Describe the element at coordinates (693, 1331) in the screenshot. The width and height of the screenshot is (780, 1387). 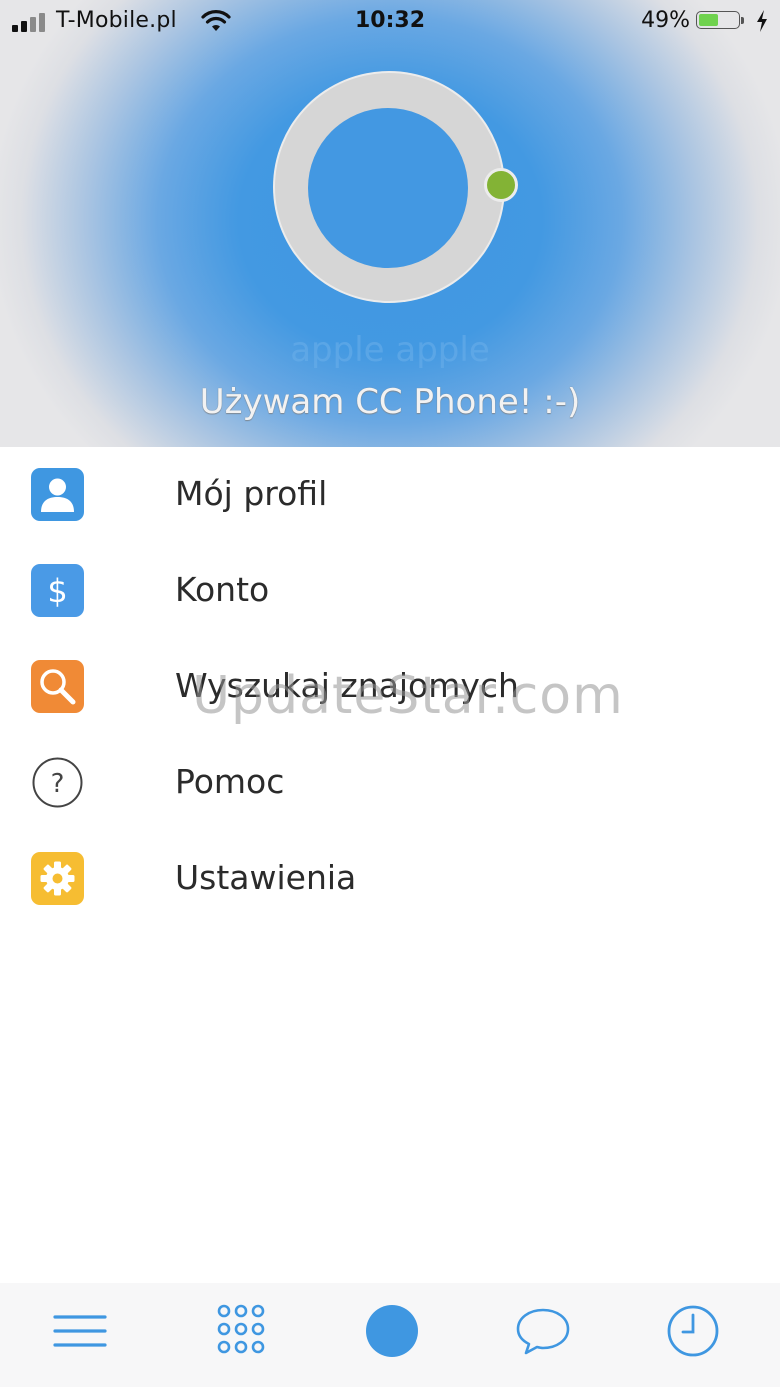
I see `history-icon` at that location.